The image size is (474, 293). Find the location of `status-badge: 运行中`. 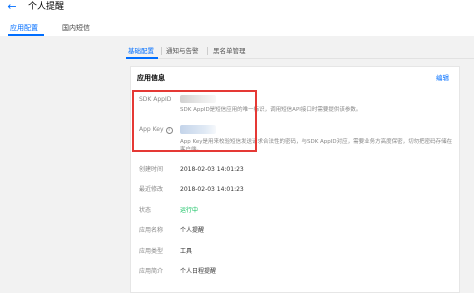

status-badge: 运行中 is located at coordinates (189, 210).